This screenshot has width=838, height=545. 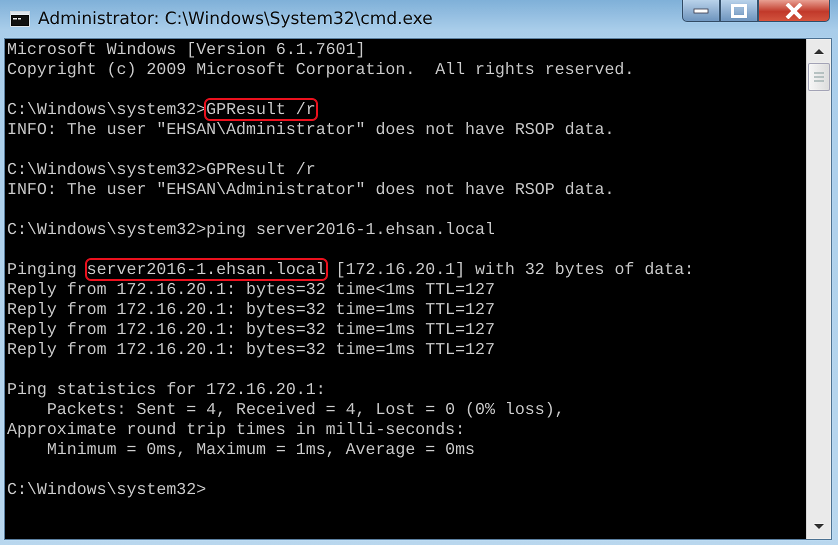 I want to click on grip-icon, so click(x=819, y=77).